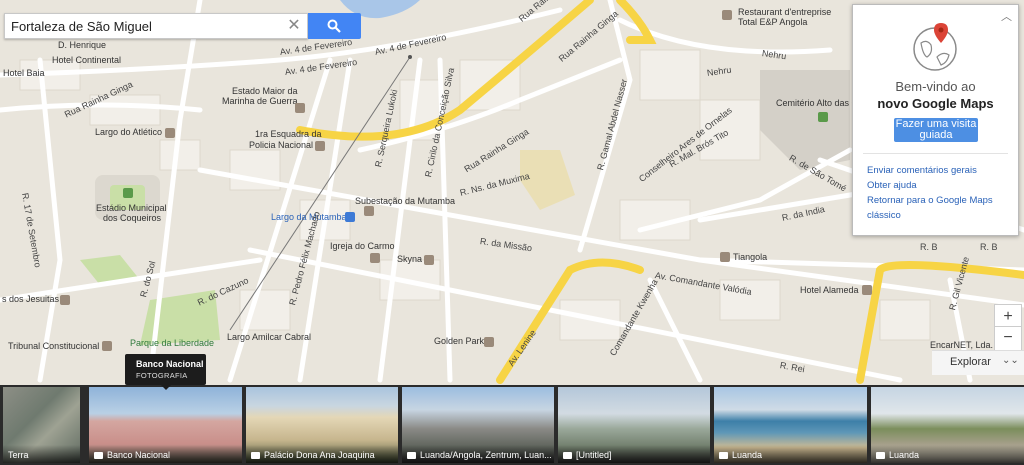 The image size is (1024, 465). Describe the element at coordinates (375, 258) in the screenshot. I see `poi-igreja-icon` at that location.